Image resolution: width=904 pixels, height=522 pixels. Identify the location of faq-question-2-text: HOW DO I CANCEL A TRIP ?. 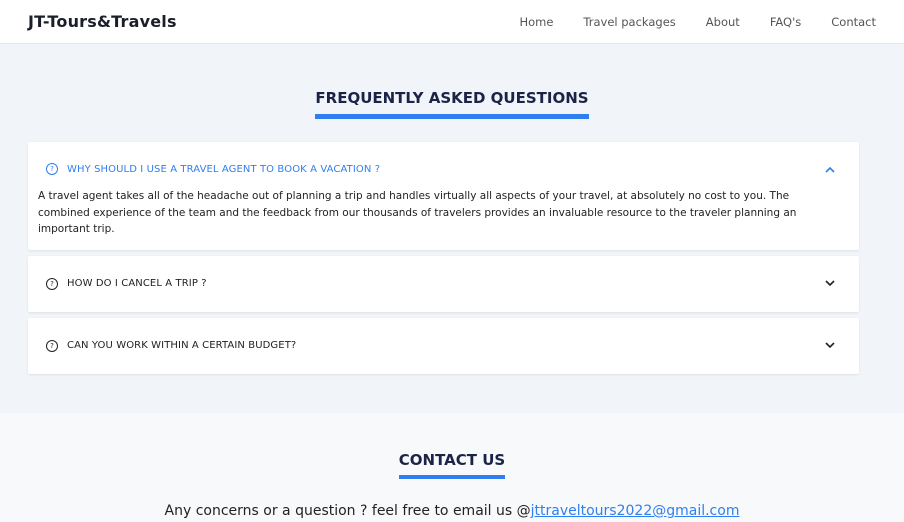
(137, 283).